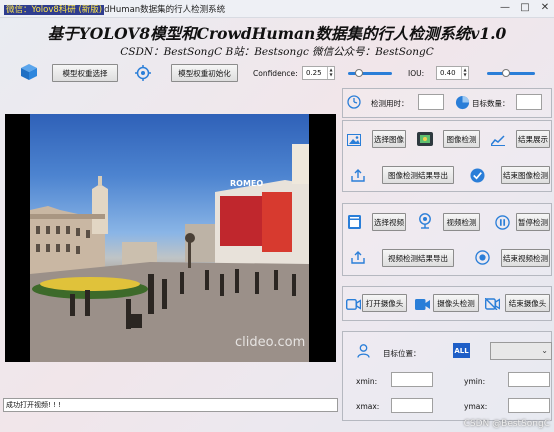 The height and width of the screenshot is (432, 554). I want to click on ymax-value, so click(529, 405).